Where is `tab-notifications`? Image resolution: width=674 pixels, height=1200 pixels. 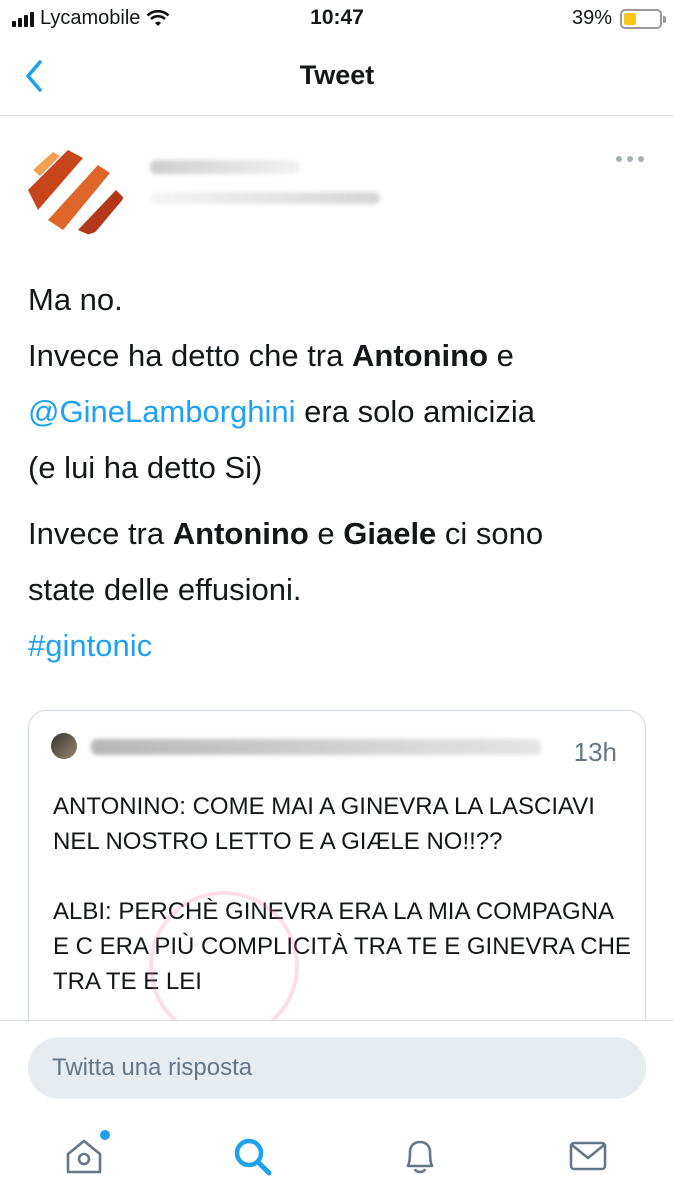 tab-notifications is located at coordinates (422, 1158).